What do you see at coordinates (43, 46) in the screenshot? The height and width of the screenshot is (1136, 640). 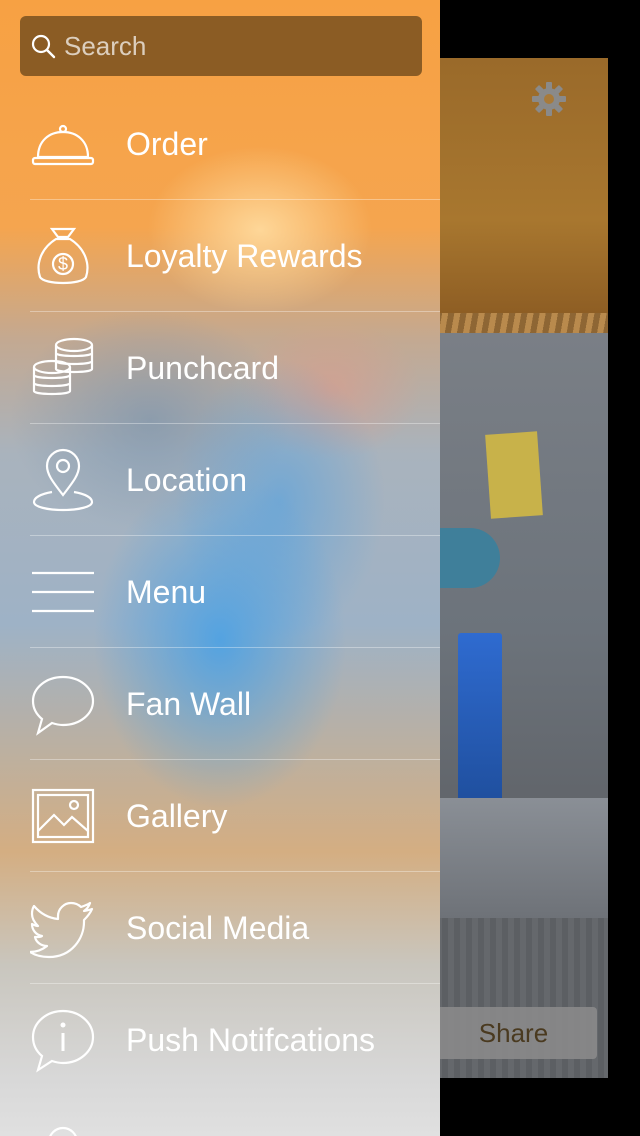 I see `search-icon` at bounding box center [43, 46].